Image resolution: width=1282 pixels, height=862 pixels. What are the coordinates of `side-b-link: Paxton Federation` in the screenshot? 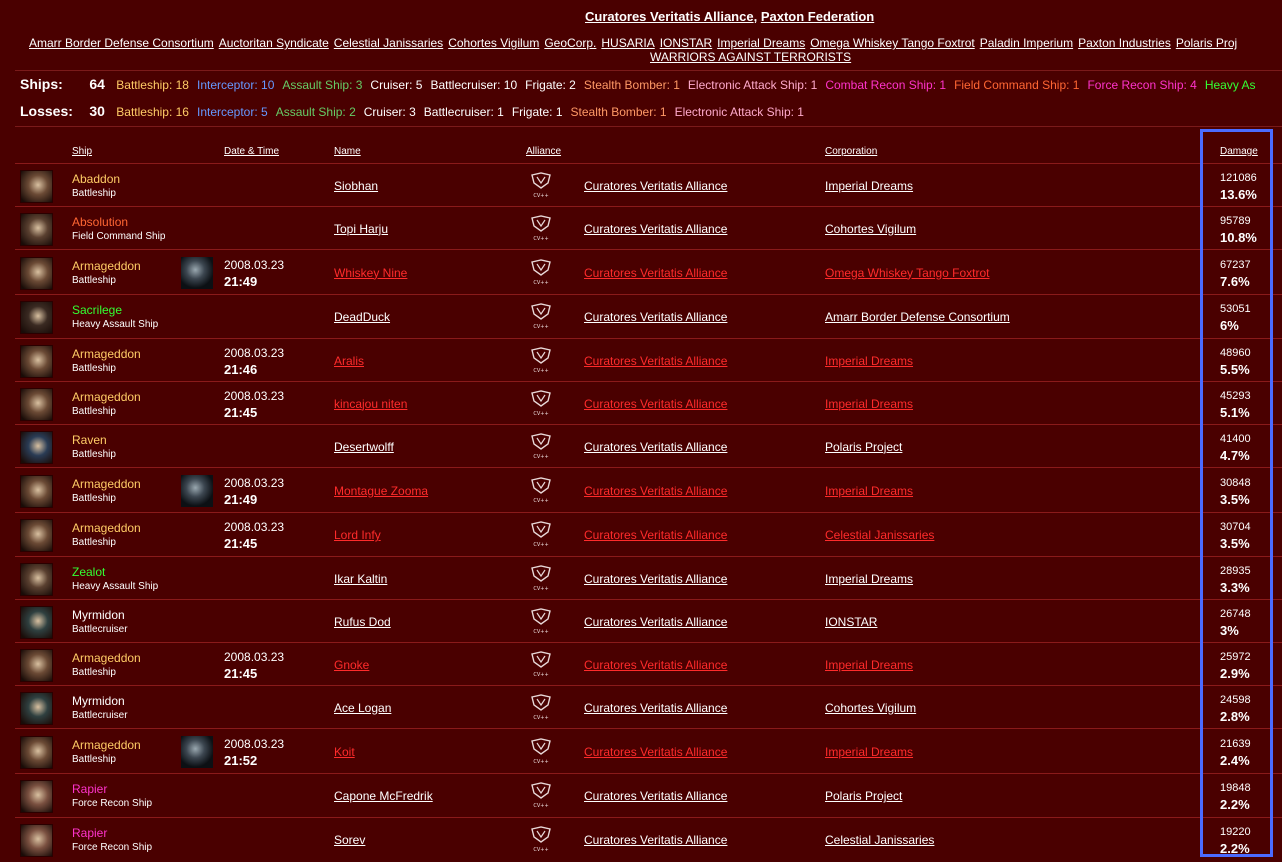 It's located at (817, 16).